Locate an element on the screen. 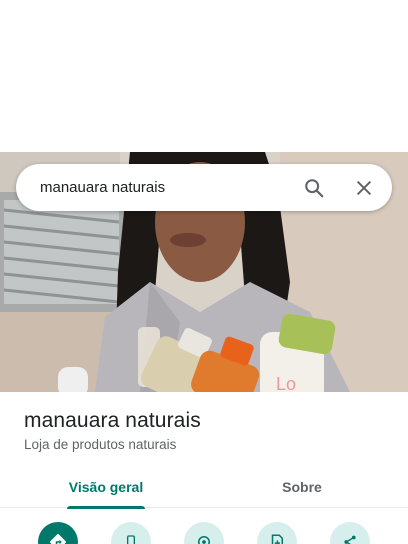 The image size is (408, 544). tab-overview-label: Visão geral is located at coordinates (106, 487).